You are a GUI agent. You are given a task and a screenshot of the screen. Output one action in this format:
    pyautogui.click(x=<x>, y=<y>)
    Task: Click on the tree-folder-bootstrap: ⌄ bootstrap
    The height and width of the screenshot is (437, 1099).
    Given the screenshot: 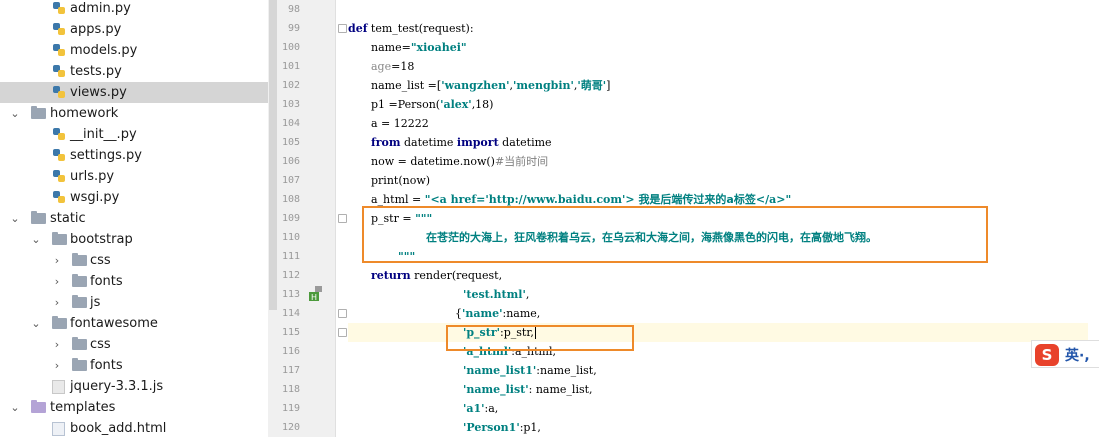 What is the action you would take?
    pyautogui.click(x=134, y=239)
    